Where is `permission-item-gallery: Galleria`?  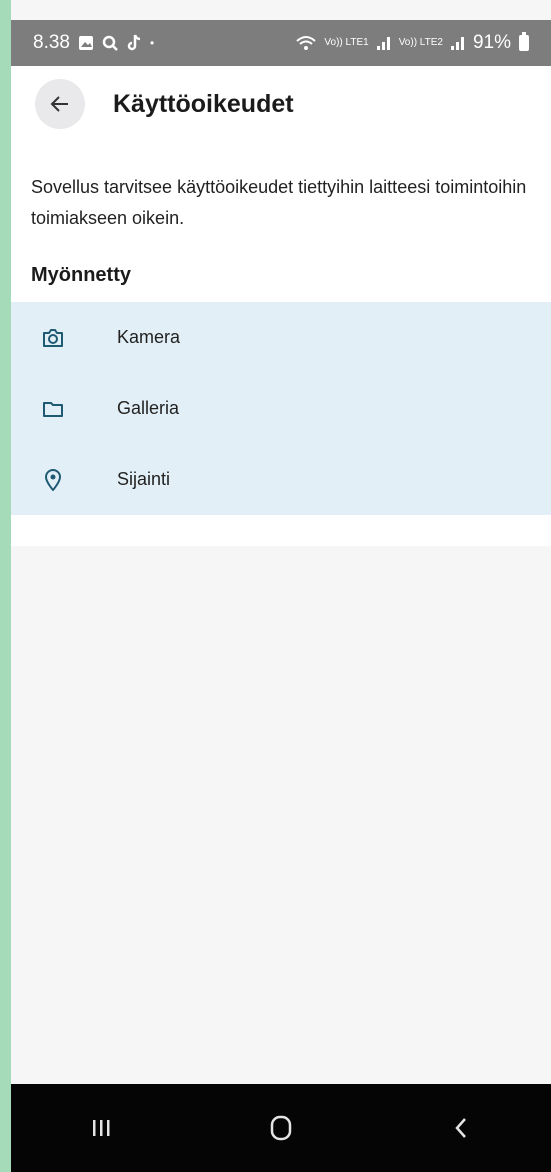
permission-item-gallery: Galleria is located at coordinates (281, 408).